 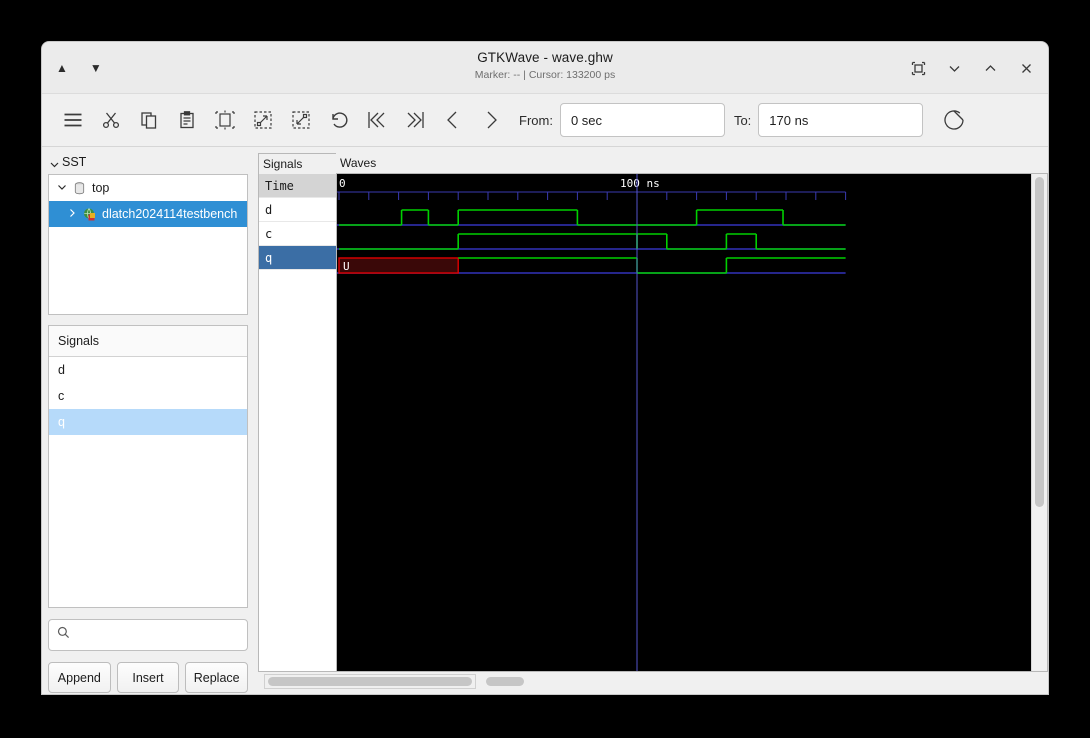 What do you see at coordinates (491, 120) in the screenshot?
I see `next-icon` at bounding box center [491, 120].